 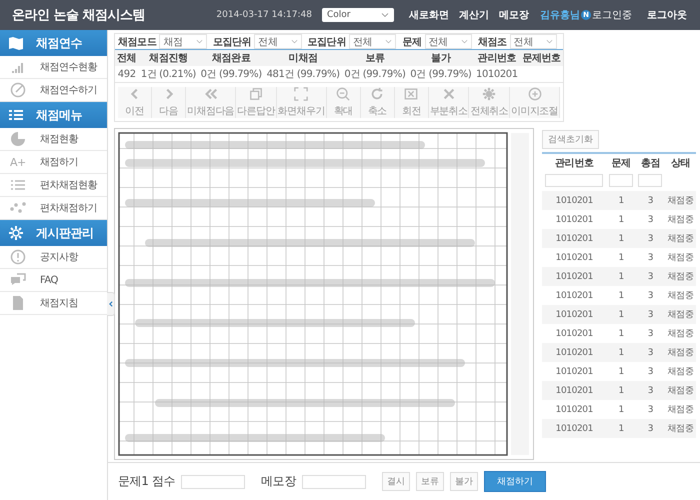 What do you see at coordinates (429, 15) in the screenshot?
I see `header-link: 새로화면` at bounding box center [429, 15].